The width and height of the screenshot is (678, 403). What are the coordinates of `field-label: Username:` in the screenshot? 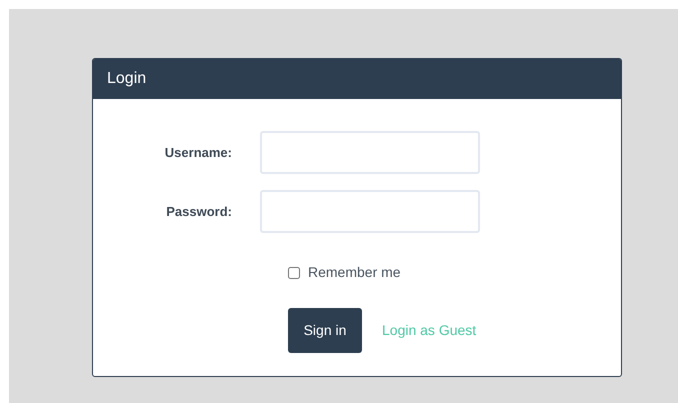 It's located at (198, 153).